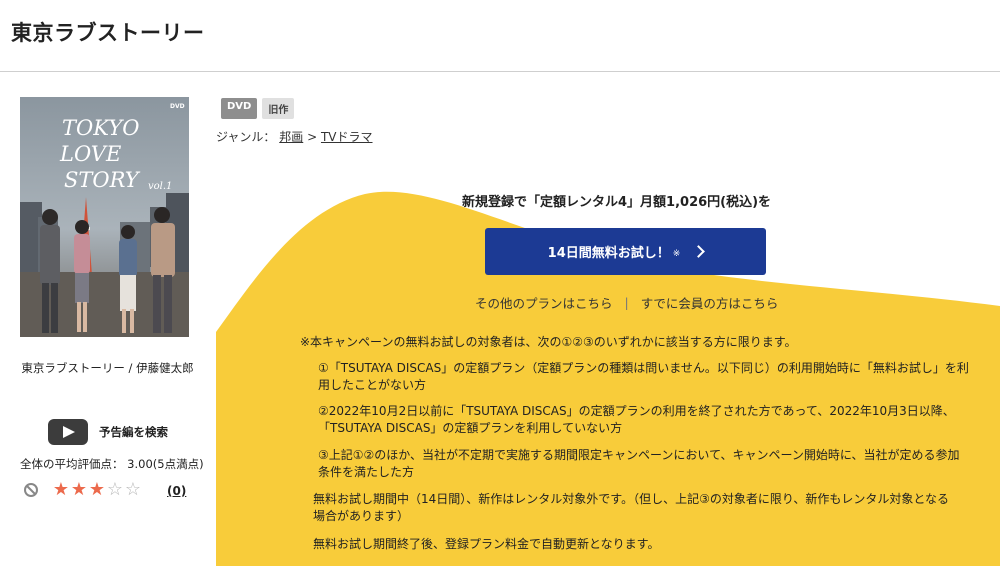 This screenshot has width=1000, height=566. Describe the element at coordinates (676, 253) in the screenshot. I see `free-trial-note-mark: ※` at that location.